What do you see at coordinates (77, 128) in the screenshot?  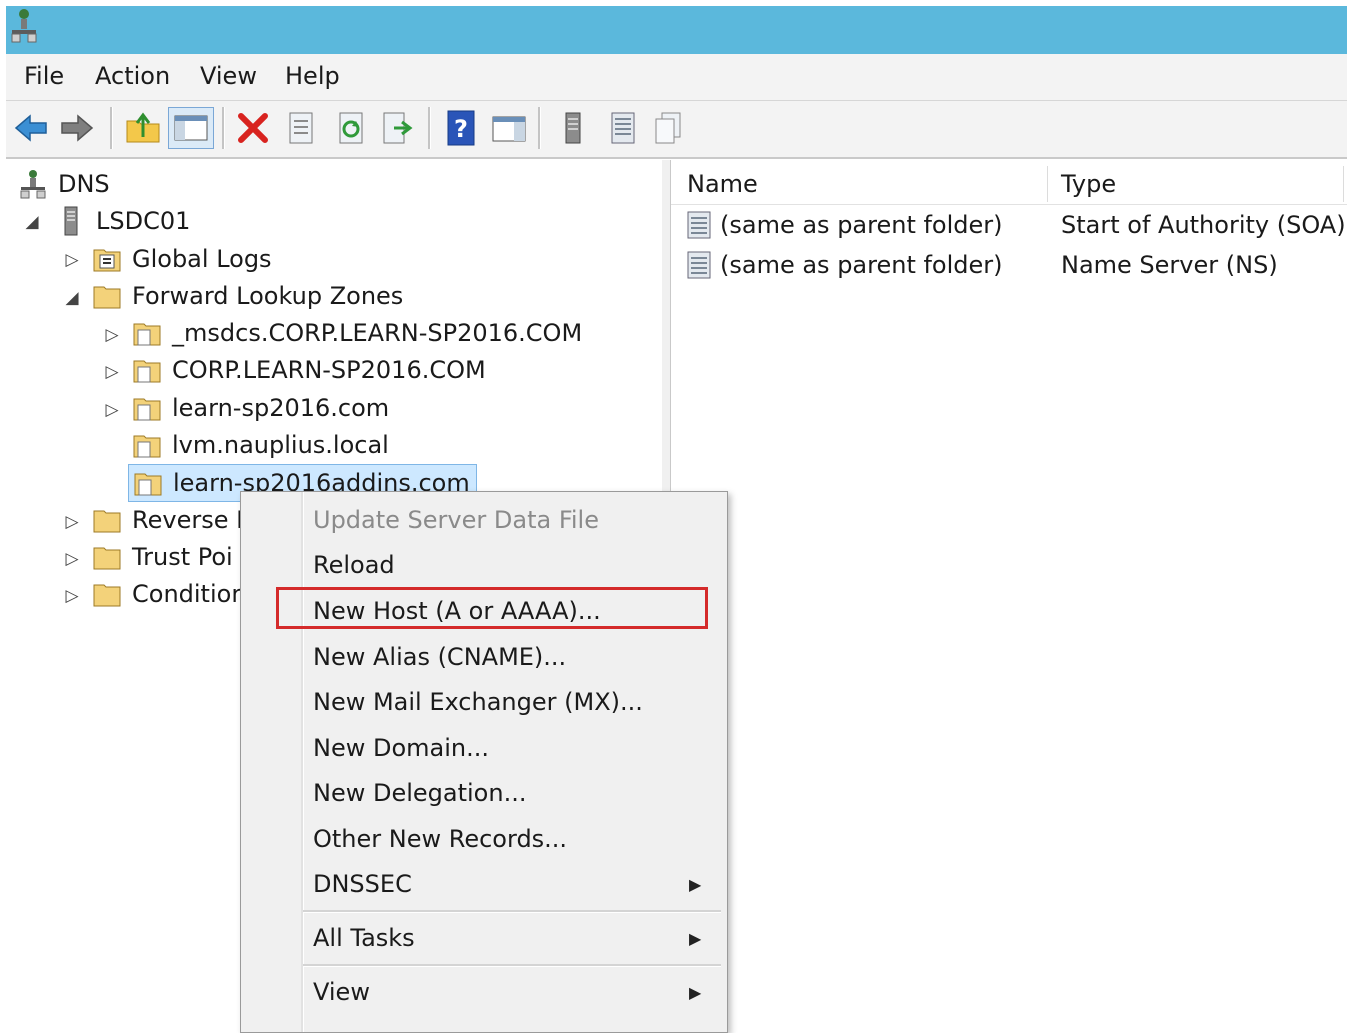 I see `forward-arrow-icon` at bounding box center [77, 128].